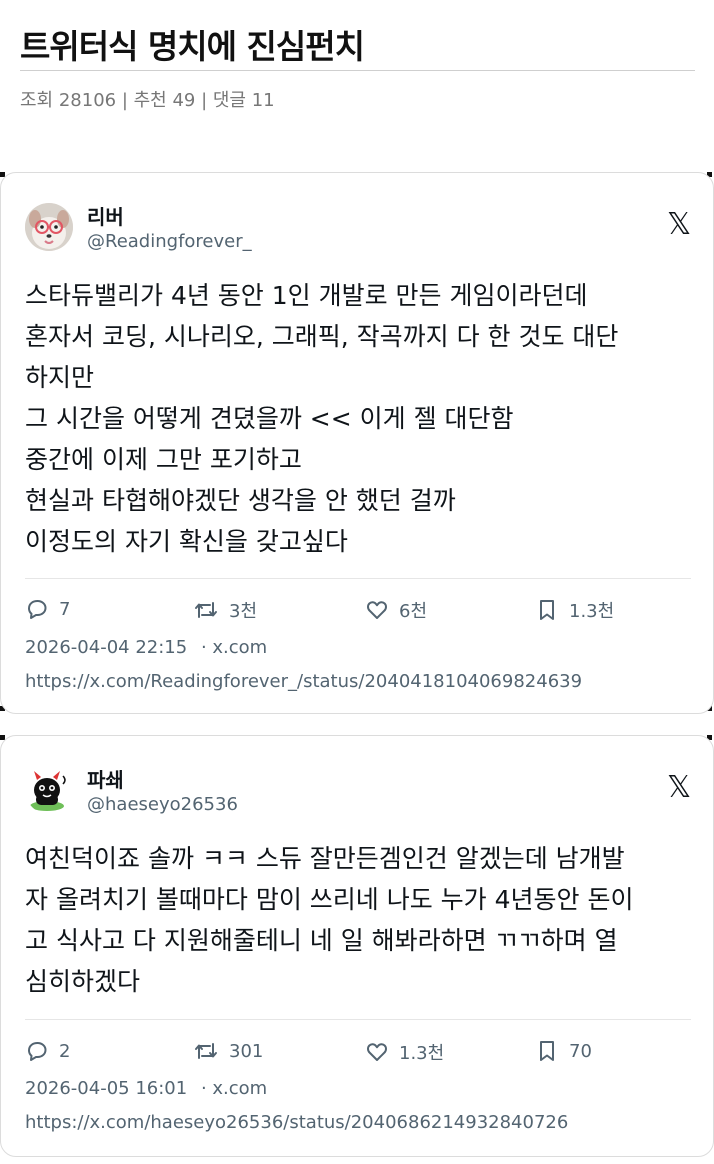  What do you see at coordinates (321, 940) in the screenshot?
I see `tweet-line: 고 식사고 다 지원해줄테니 네 일 해봐라하면 ㄲㄲ하며 열` at bounding box center [321, 940].